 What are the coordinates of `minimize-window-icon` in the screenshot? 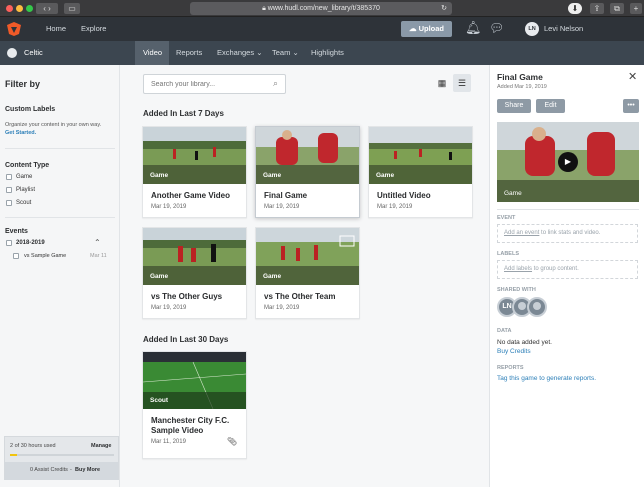 It's located at (19, 8).